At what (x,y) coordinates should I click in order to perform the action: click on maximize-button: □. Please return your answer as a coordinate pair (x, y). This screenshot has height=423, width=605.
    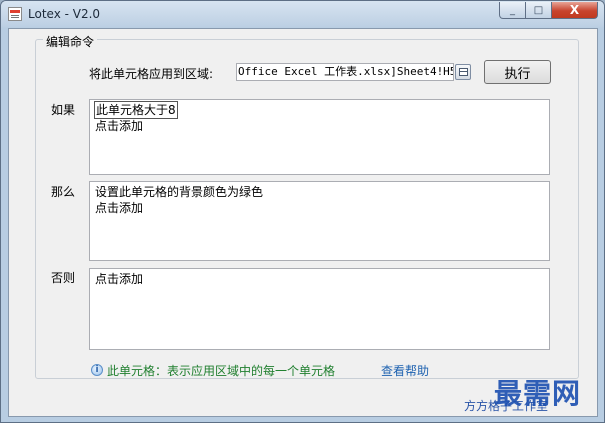
    Looking at the image, I should click on (539, 10).